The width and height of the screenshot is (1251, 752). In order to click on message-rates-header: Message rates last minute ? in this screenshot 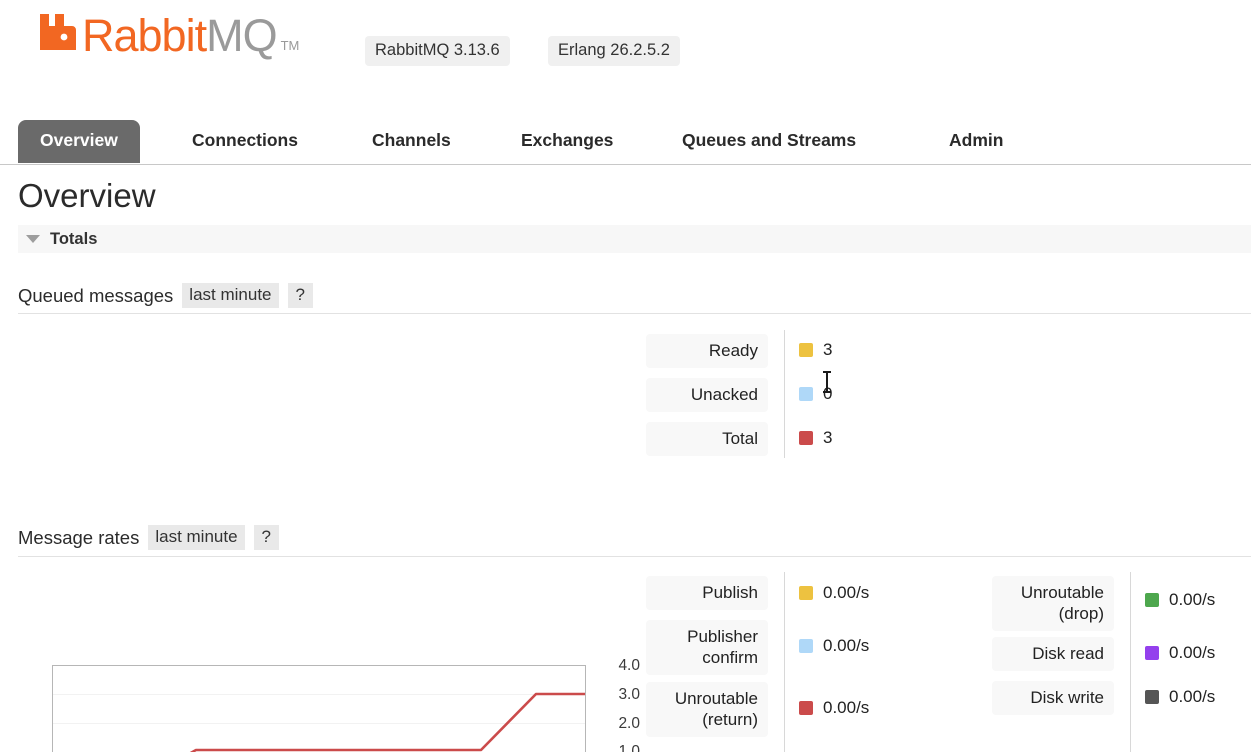, I will do `click(149, 537)`.